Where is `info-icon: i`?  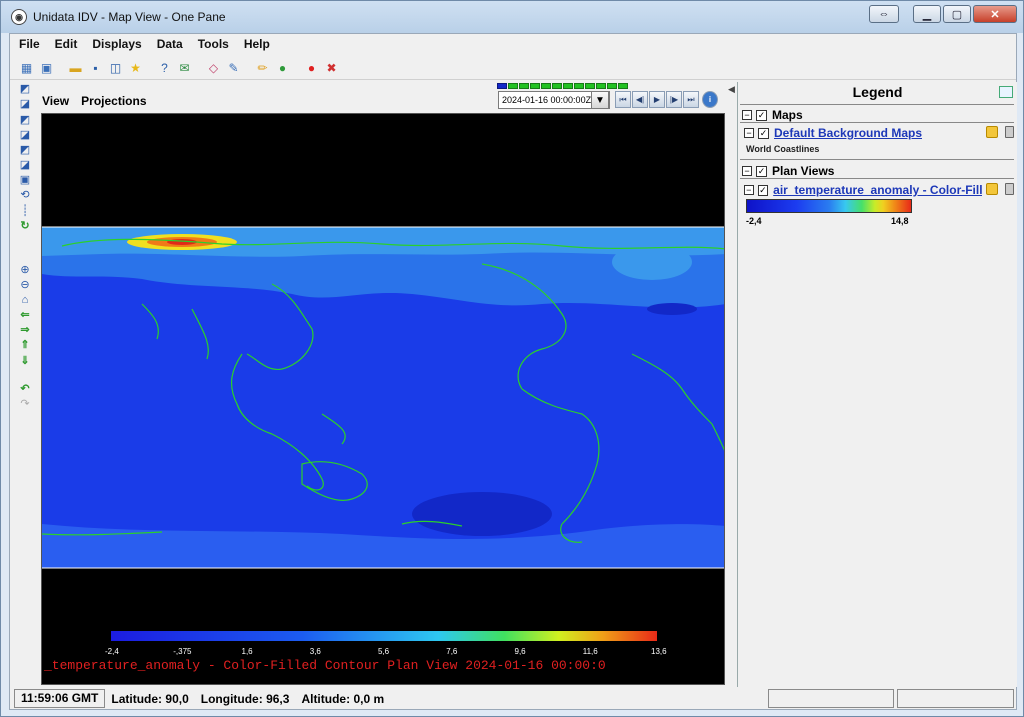
info-icon: i is located at coordinates (710, 99).